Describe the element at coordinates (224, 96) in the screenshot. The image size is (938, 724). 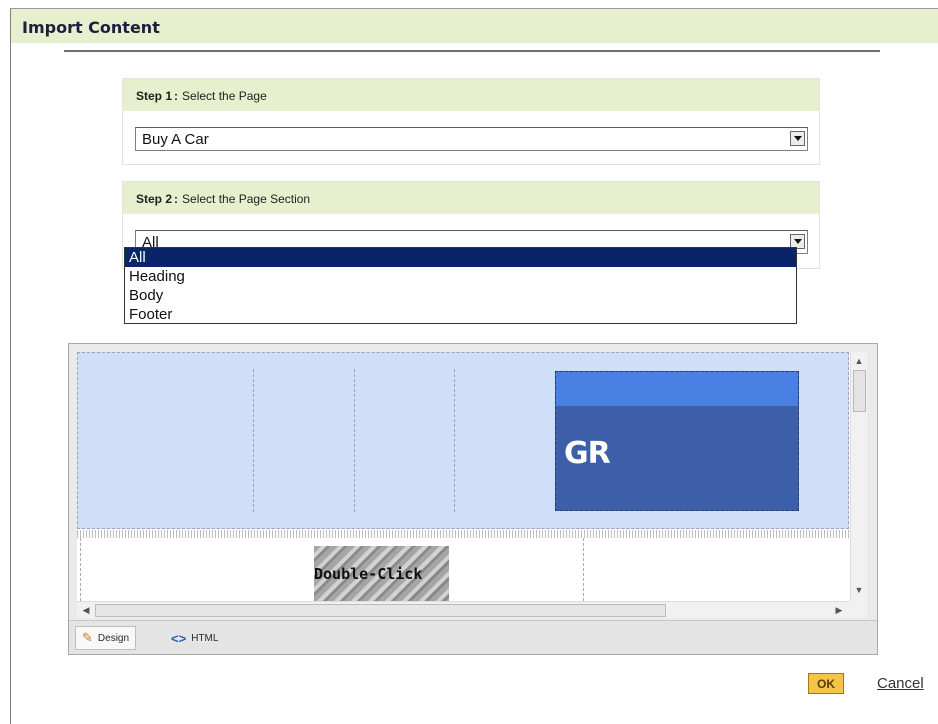
I see `step1-text: Select the Page` at that location.